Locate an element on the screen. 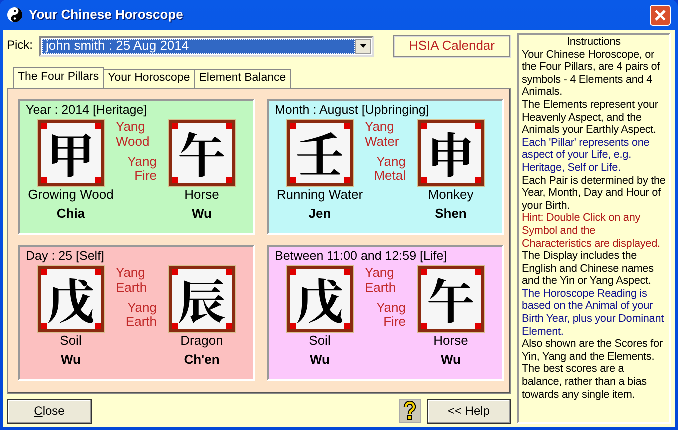 Image resolution: width=678 pixels, height=430 pixels. aspect-label: Yang Metal is located at coordinates (390, 169).